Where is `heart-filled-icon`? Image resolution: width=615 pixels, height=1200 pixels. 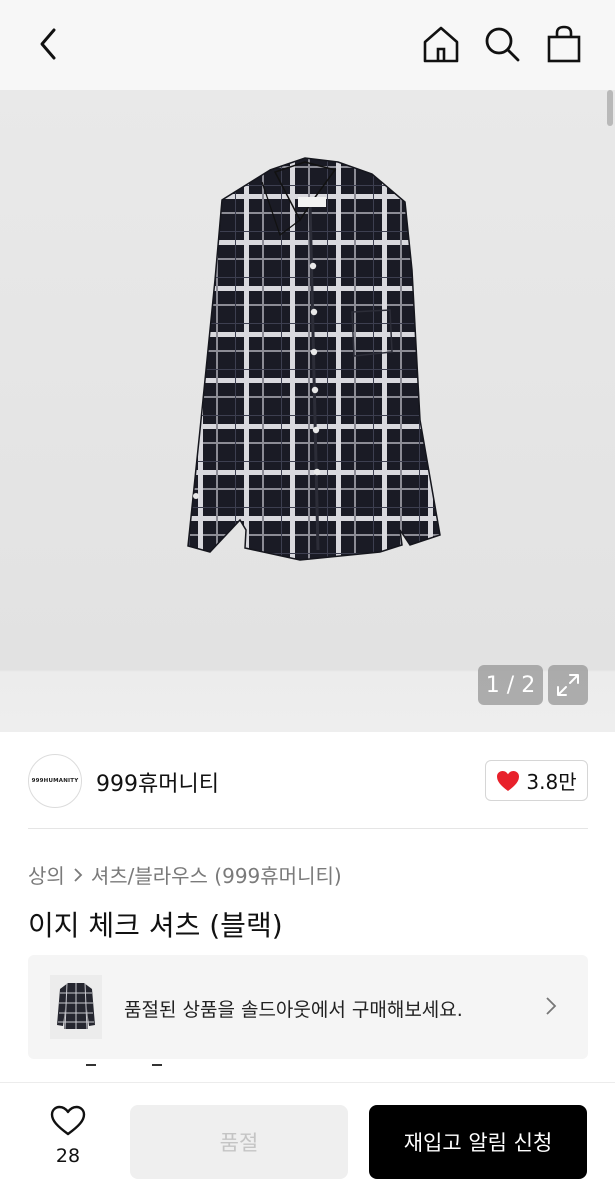
heart-filled-icon is located at coordinates (508, 780).